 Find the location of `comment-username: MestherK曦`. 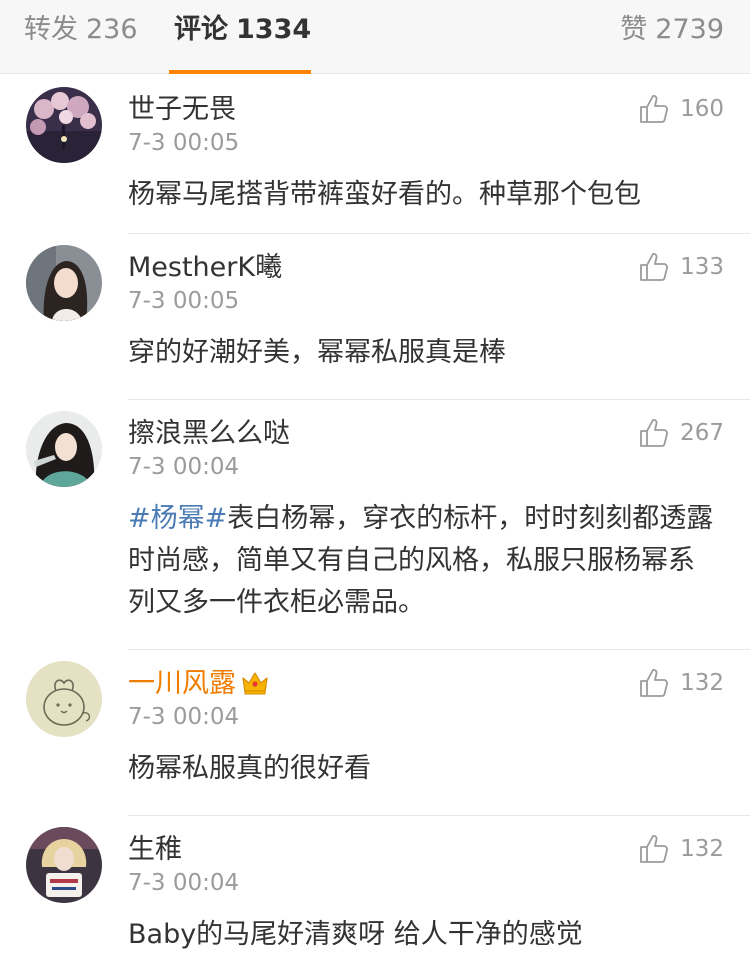

comment-username: MestherK曦 is located at coordinates (205, 268).